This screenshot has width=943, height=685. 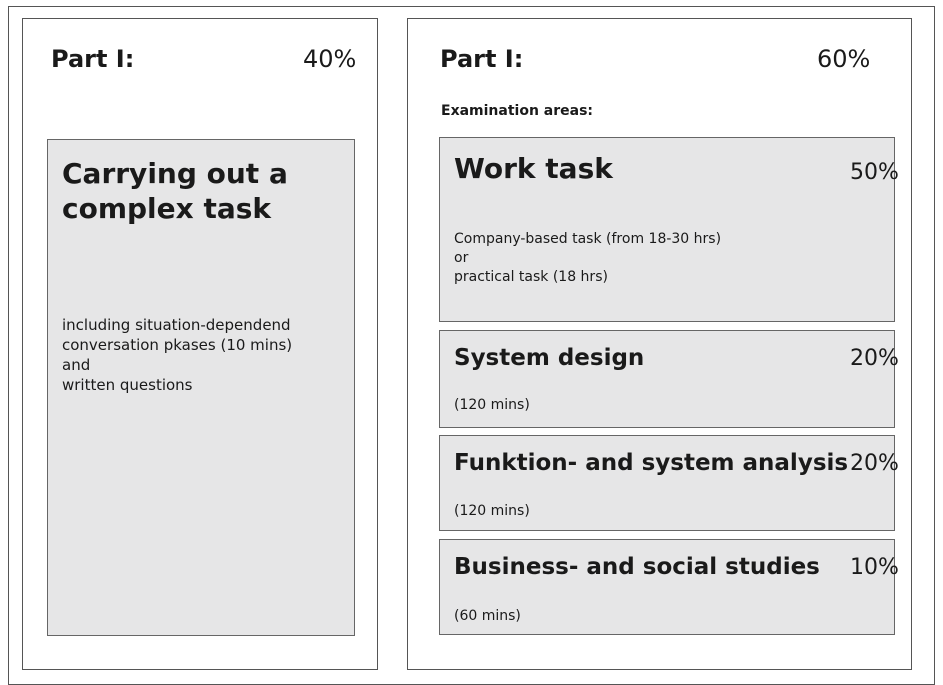 What do you see at coordinates (93, 59) in the screenshot?
I see `left-part-title: Part I:` at bounding box center [93, 59].